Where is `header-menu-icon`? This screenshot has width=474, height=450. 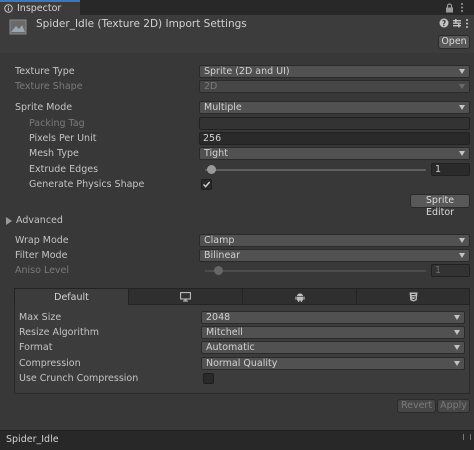
header-menu-icon is located at coordinates (467, 23).